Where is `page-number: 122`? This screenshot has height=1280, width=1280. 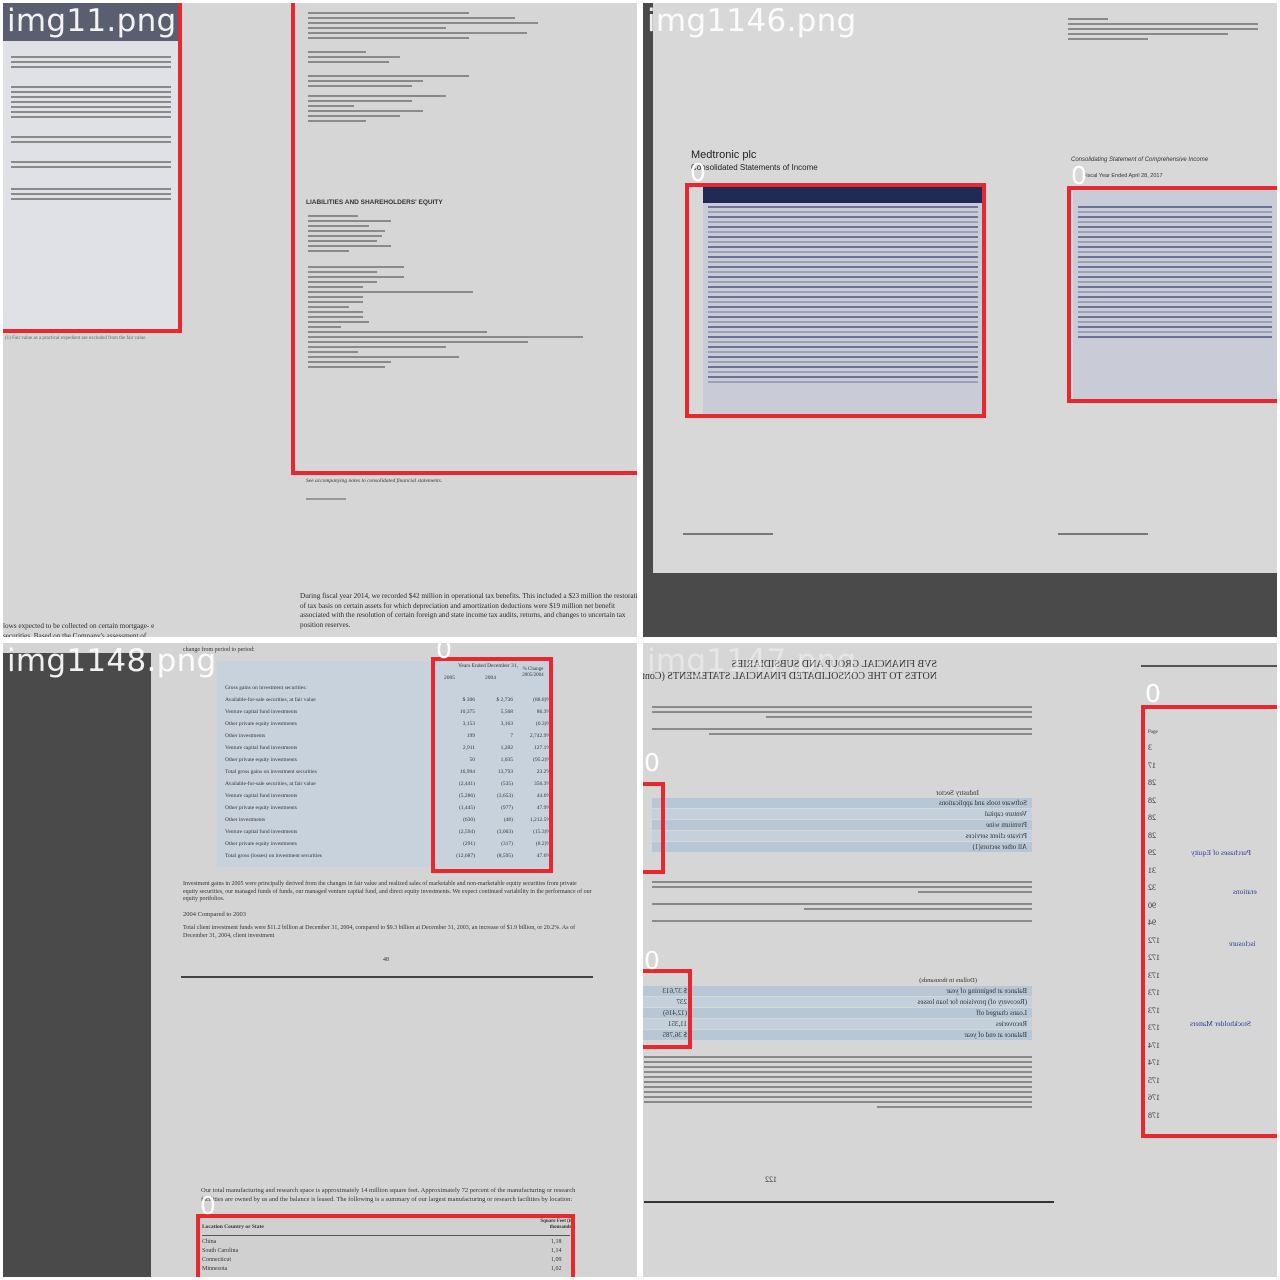 page-number: 122 is located at coordinates (771, 1179).